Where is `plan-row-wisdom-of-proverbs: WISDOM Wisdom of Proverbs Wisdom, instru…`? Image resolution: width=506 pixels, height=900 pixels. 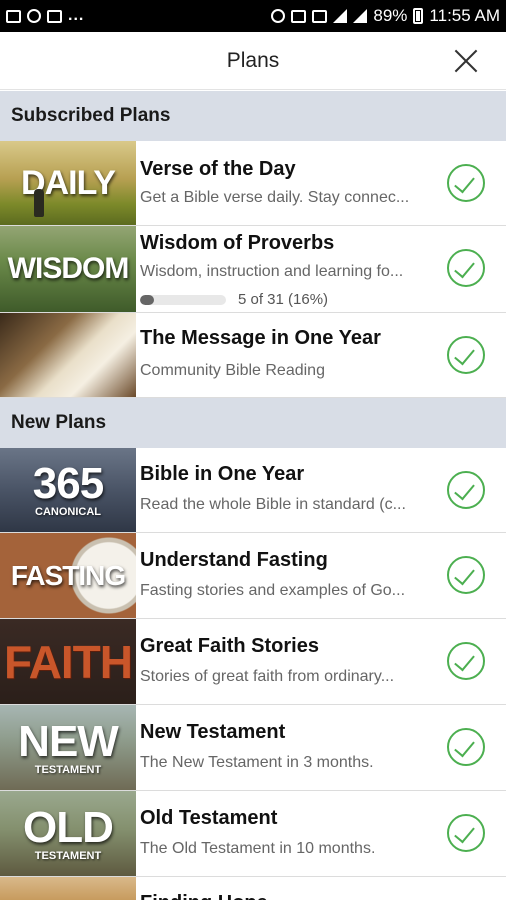 plan-row-wisdom-of-proverbs: WISDOM Wisdom of Proverbs Wisdom, instru… is located at coordinates (253, 269).